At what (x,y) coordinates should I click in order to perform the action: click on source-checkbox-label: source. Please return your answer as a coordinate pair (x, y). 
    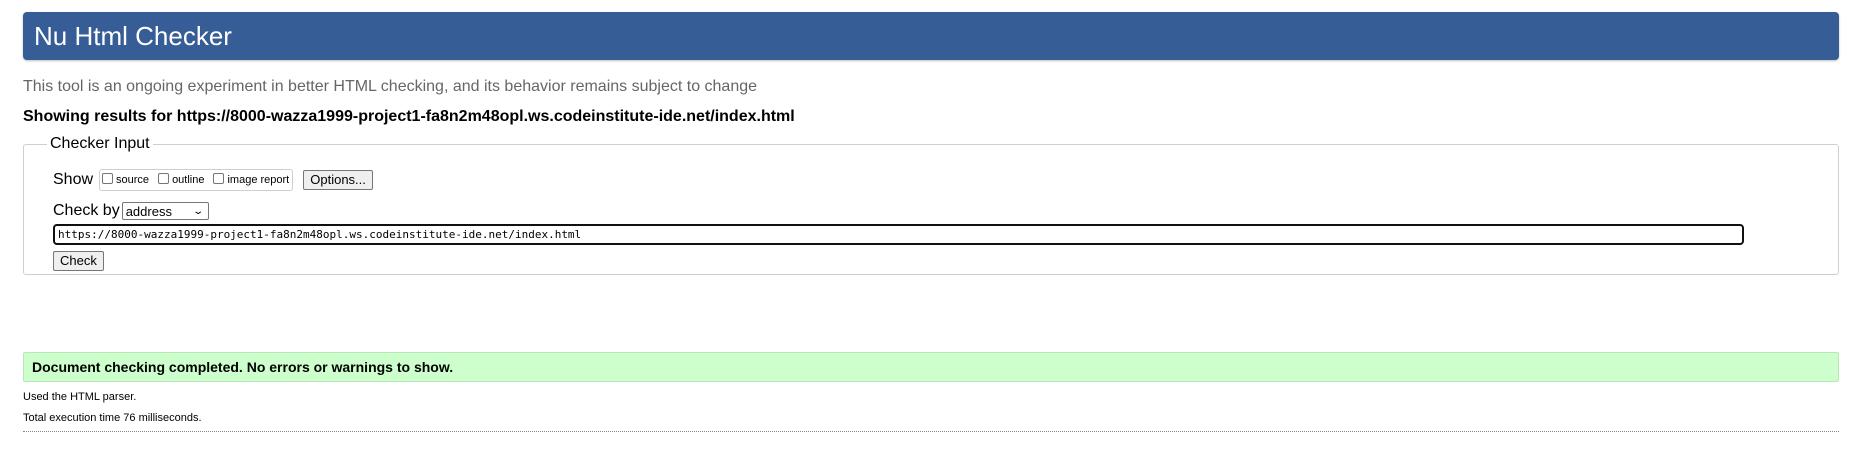
    Looking at the image, I should click on (133, 180).